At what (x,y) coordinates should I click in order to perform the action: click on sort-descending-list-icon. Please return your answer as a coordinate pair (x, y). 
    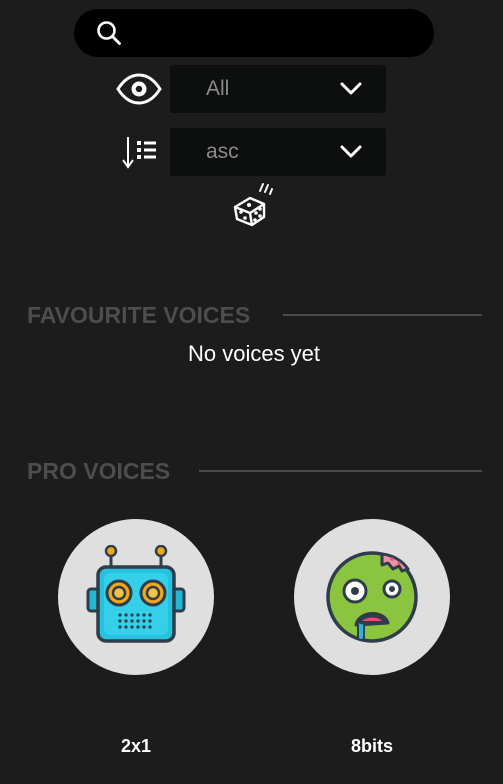
    Looking at the image, I should click on (139, 153).